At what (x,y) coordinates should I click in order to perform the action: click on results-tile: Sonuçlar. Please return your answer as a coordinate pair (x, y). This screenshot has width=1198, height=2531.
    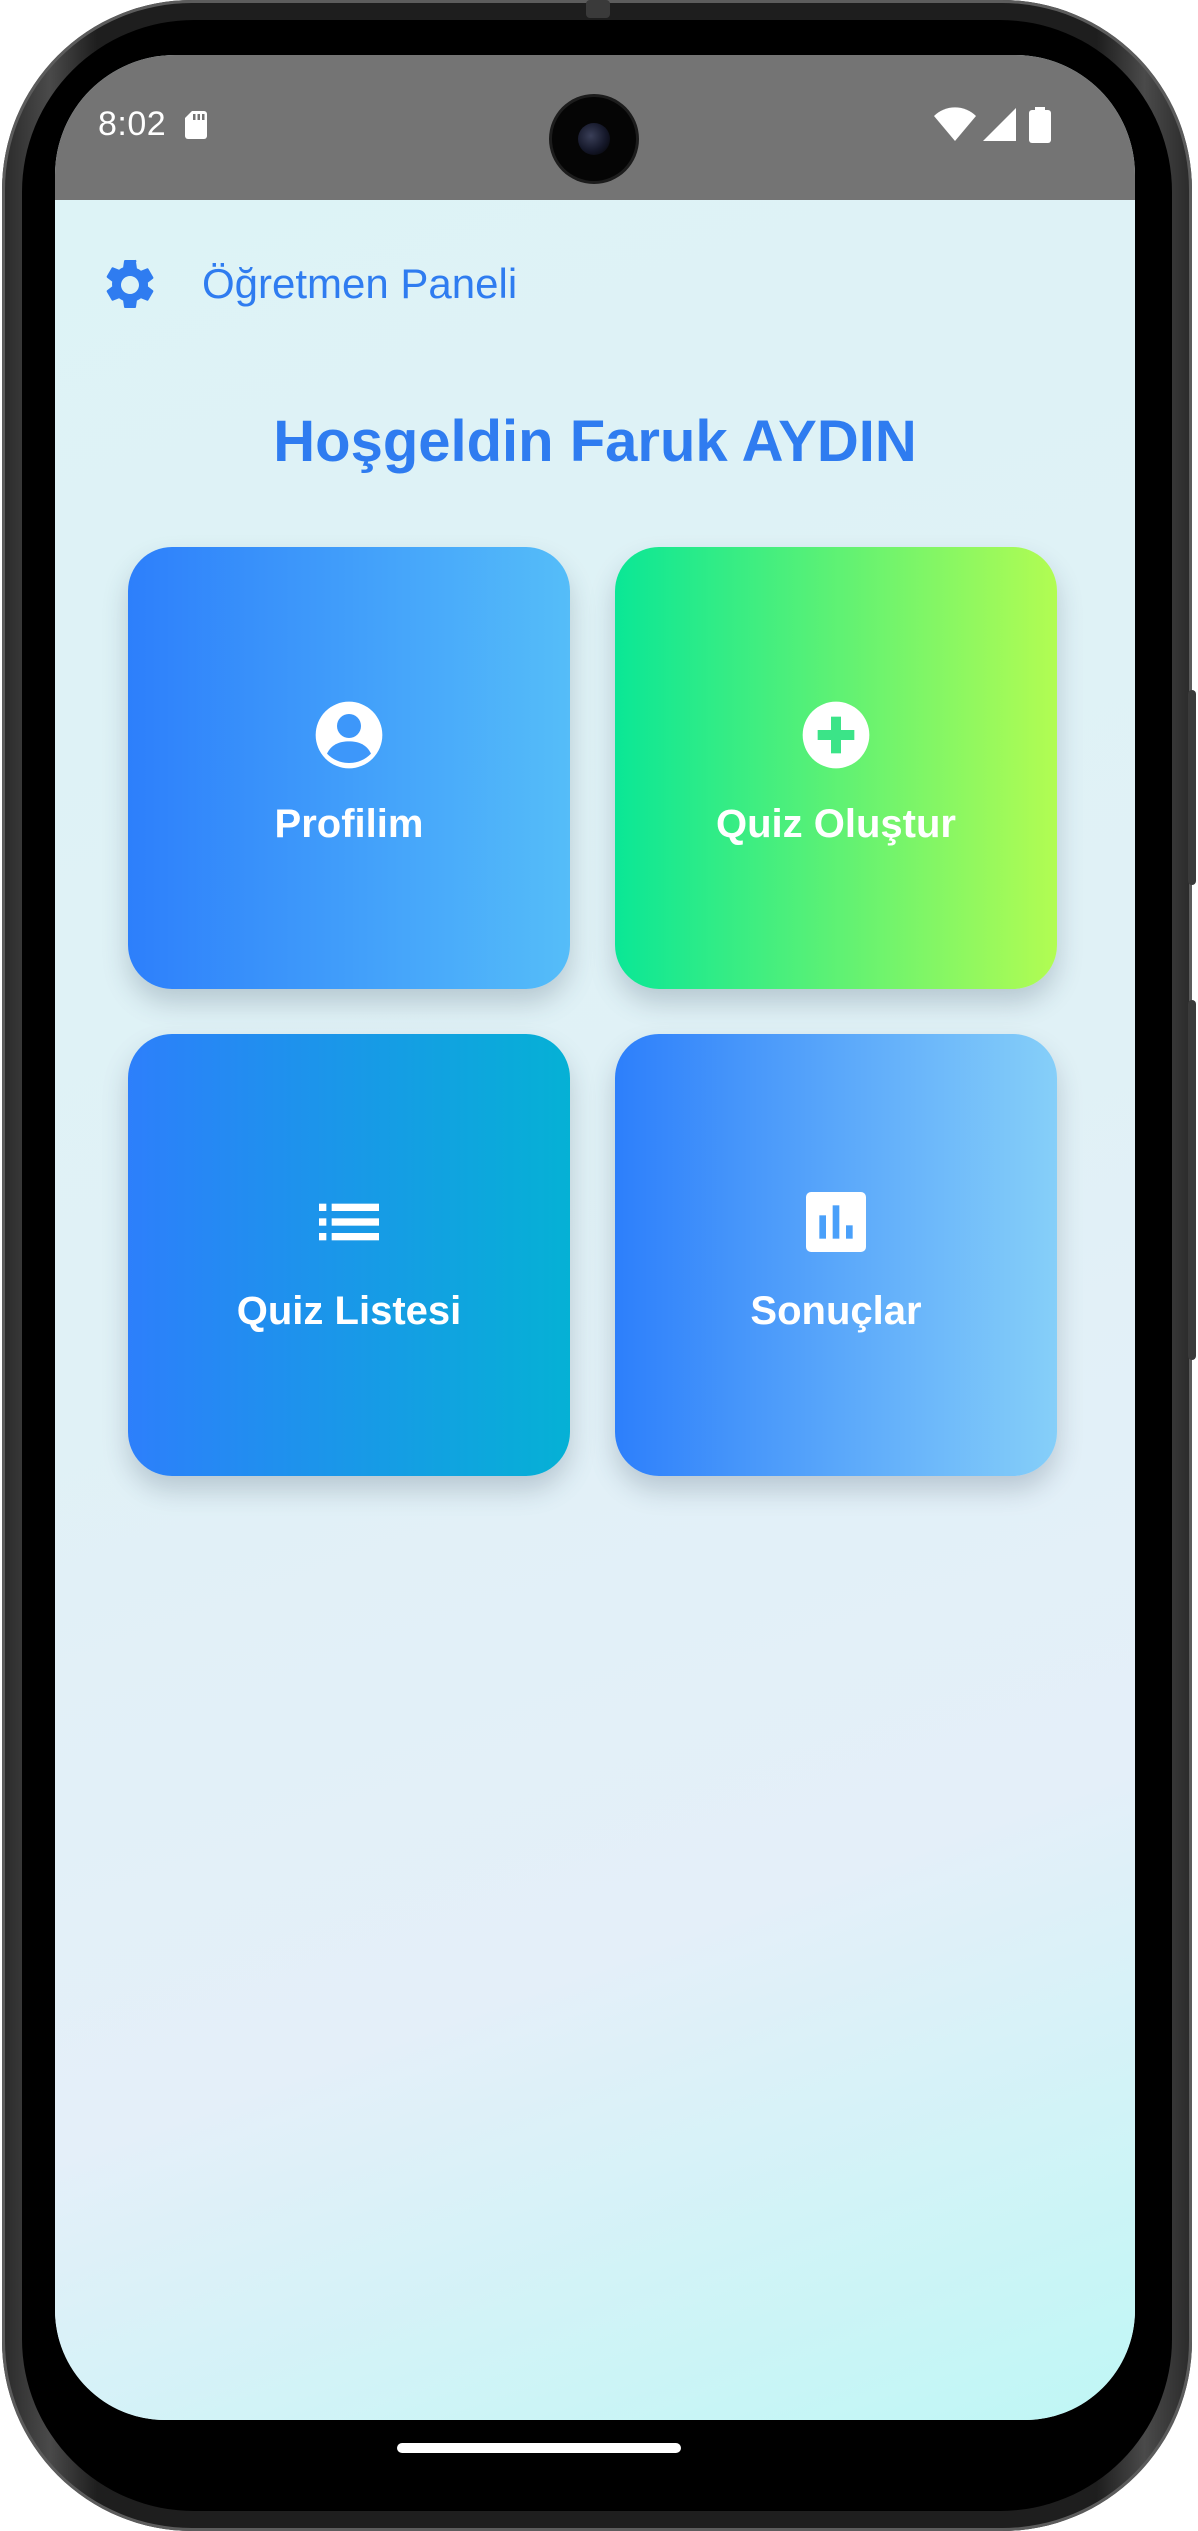
    Looking at the image, I should click on (836, 1255).